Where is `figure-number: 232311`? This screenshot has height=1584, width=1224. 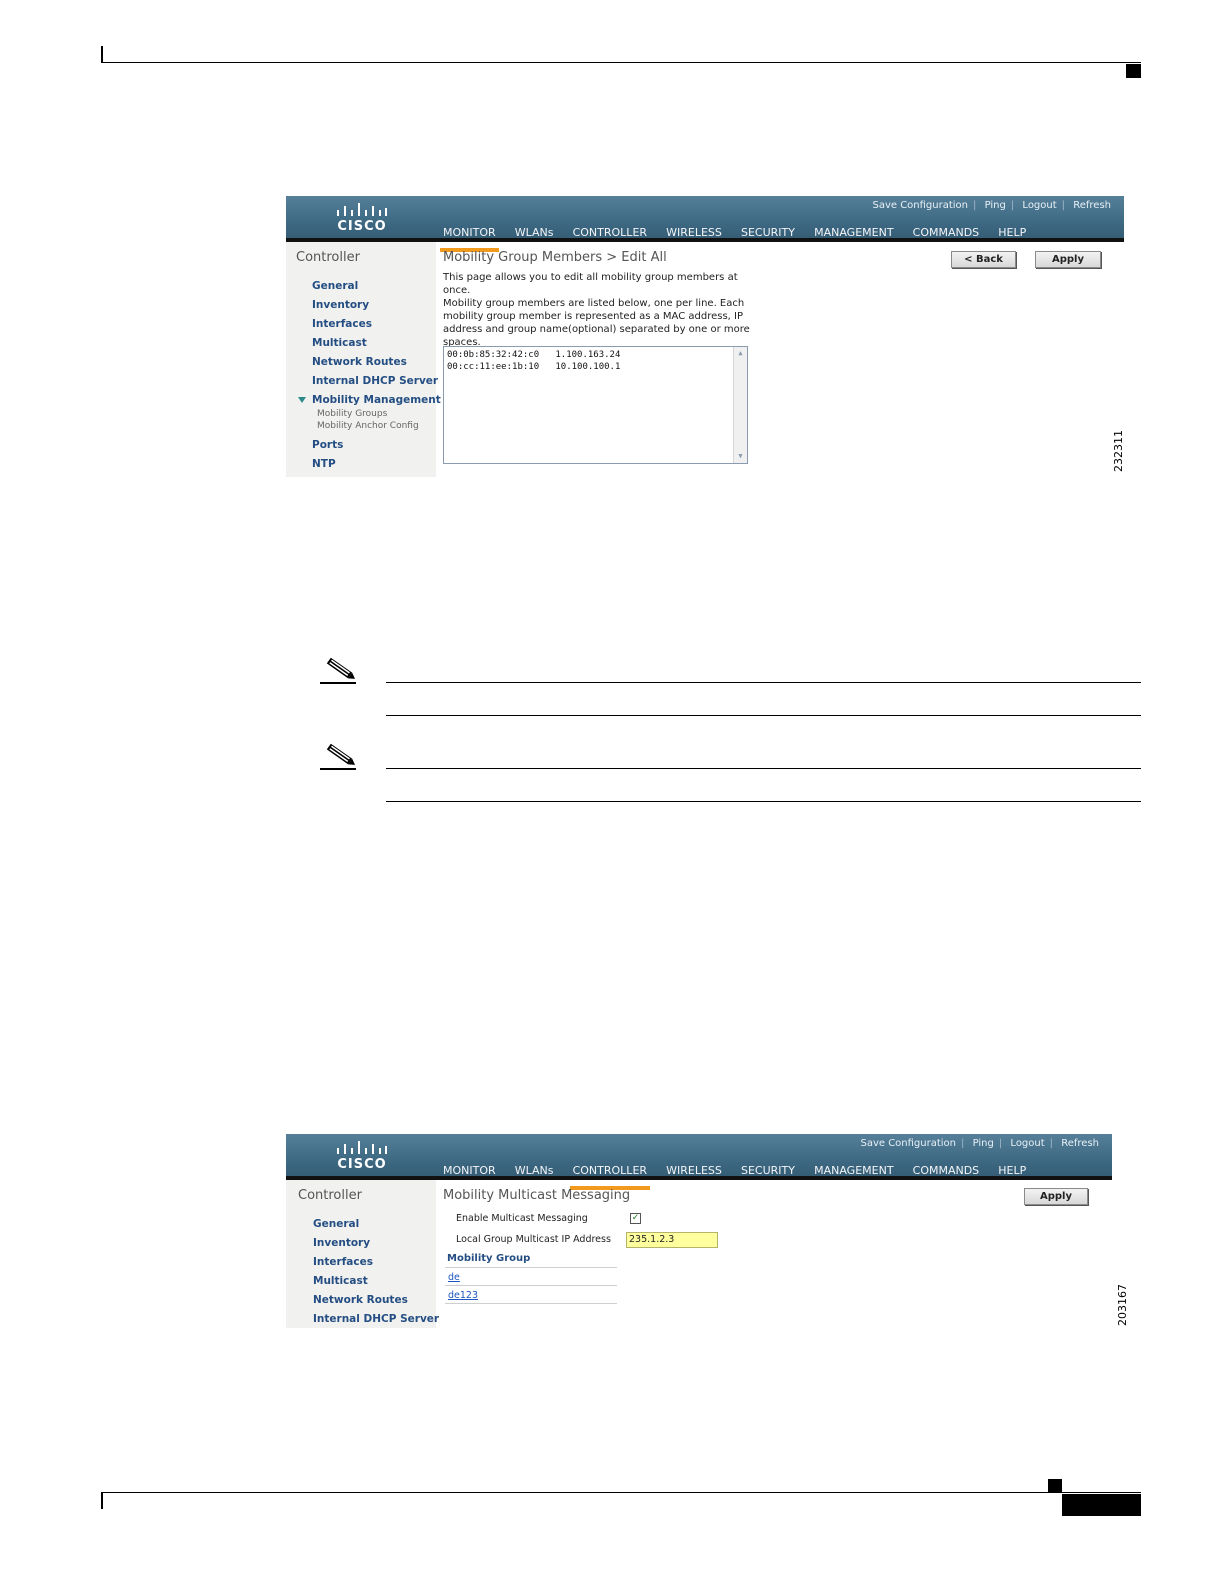
figure-number: 232311 is located at coordinates (1118, 451).